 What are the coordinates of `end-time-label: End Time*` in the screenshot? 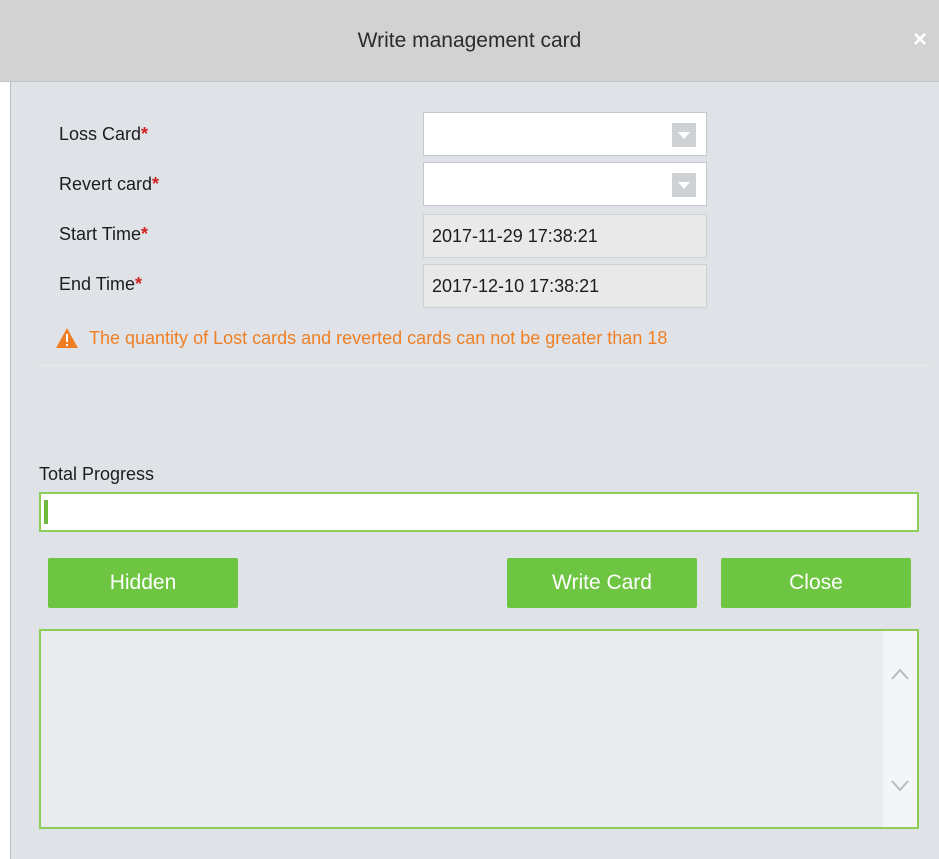 It's located at (100, 284).